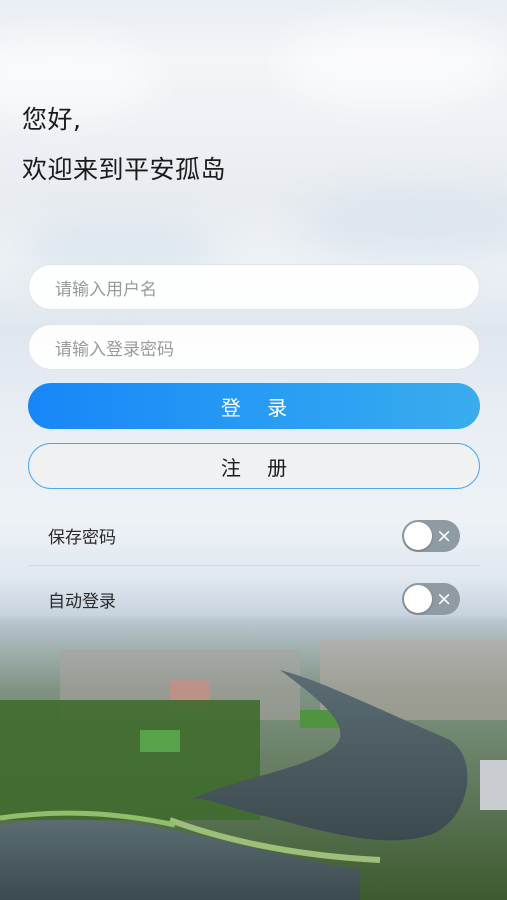 The width and height of the screenshot is (507, 900). Describe the element at coordinates (259, 407) in the screenshot. I see `login-button-label: 登 录` at that location.